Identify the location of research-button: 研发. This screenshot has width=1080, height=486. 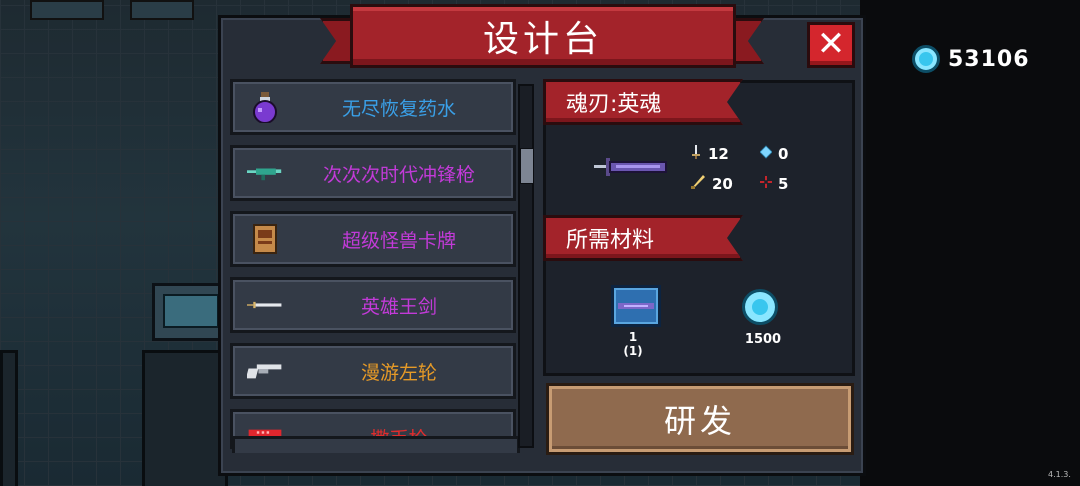
(700, 419).